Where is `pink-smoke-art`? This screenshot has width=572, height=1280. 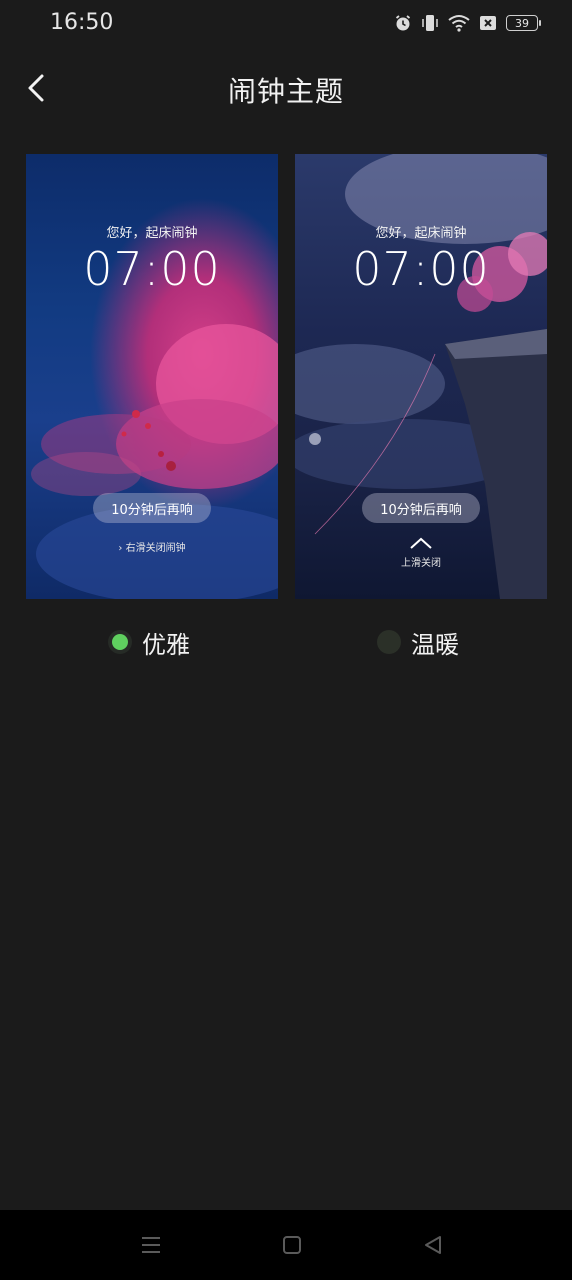 pink-smoke-art is located at coordinates (154, 461).